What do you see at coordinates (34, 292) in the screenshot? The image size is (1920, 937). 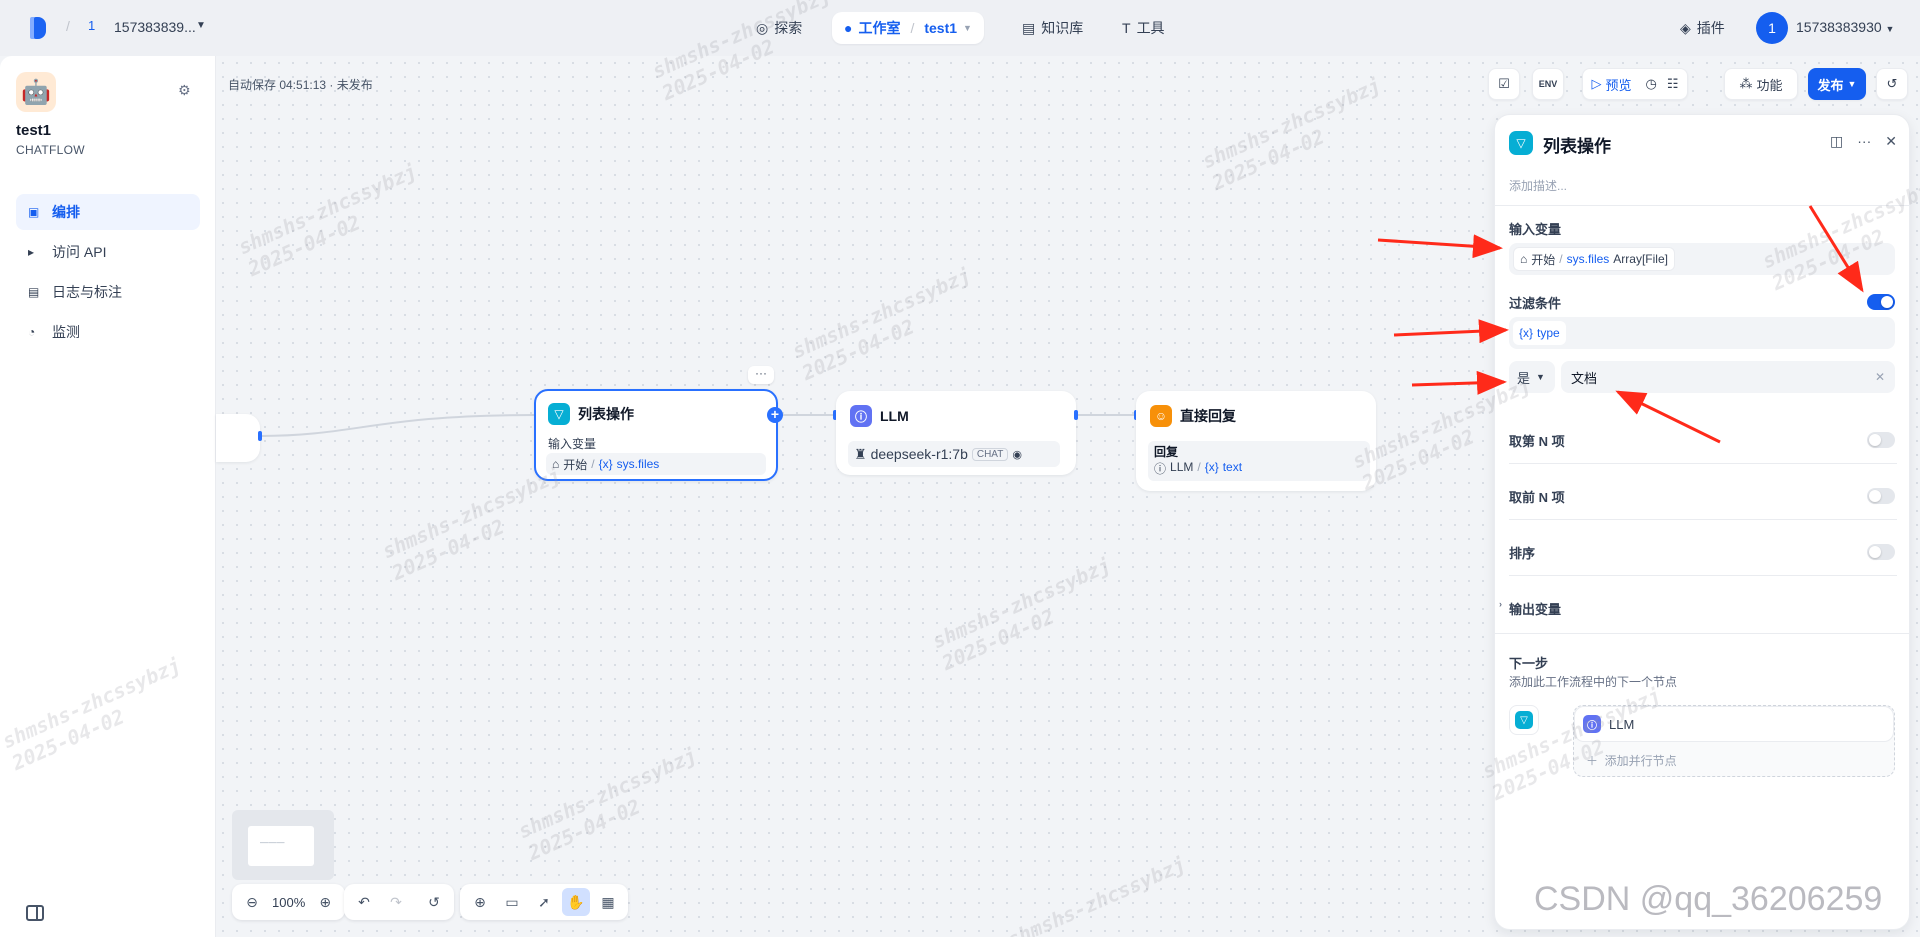 I see `file-list-icon: ▤` at bounding box center [34, 292].